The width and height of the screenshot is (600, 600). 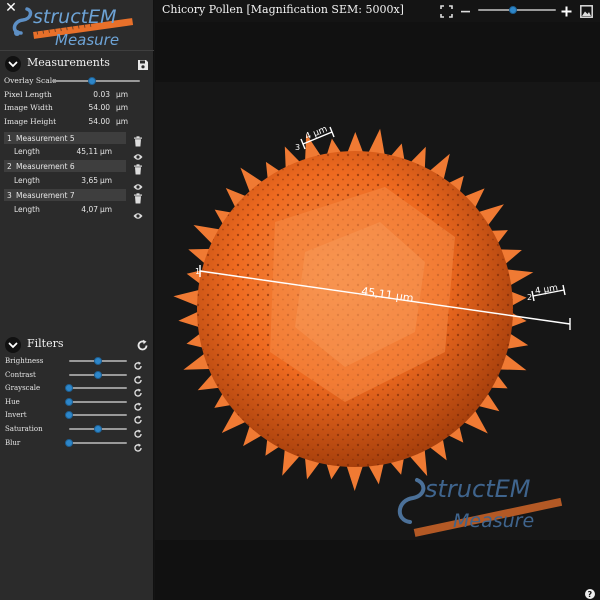 I want to click on measurement-top-label: 4 µm, so click(x=316, y=133).